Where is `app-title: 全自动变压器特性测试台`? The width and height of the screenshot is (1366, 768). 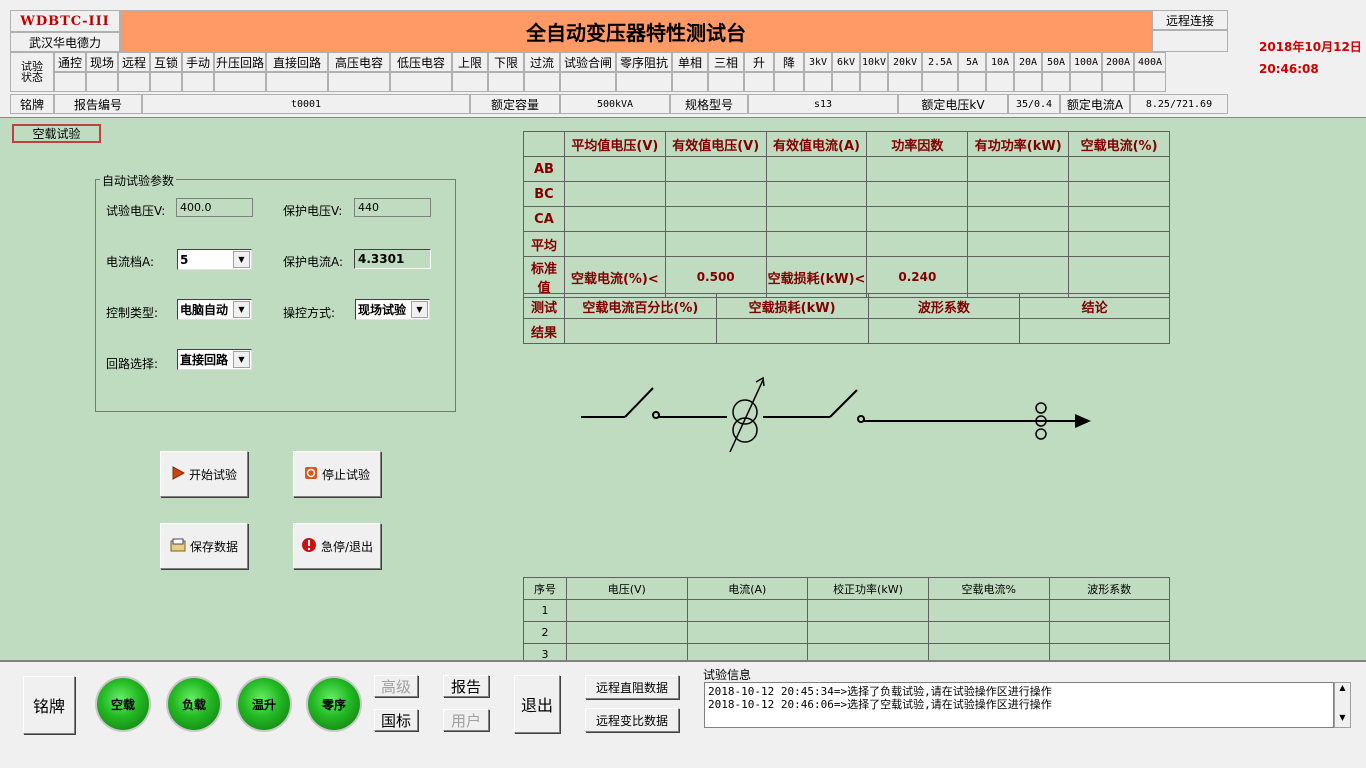
app-title: 全自动变压器特性测试台 is located at coordinates (636, 31).